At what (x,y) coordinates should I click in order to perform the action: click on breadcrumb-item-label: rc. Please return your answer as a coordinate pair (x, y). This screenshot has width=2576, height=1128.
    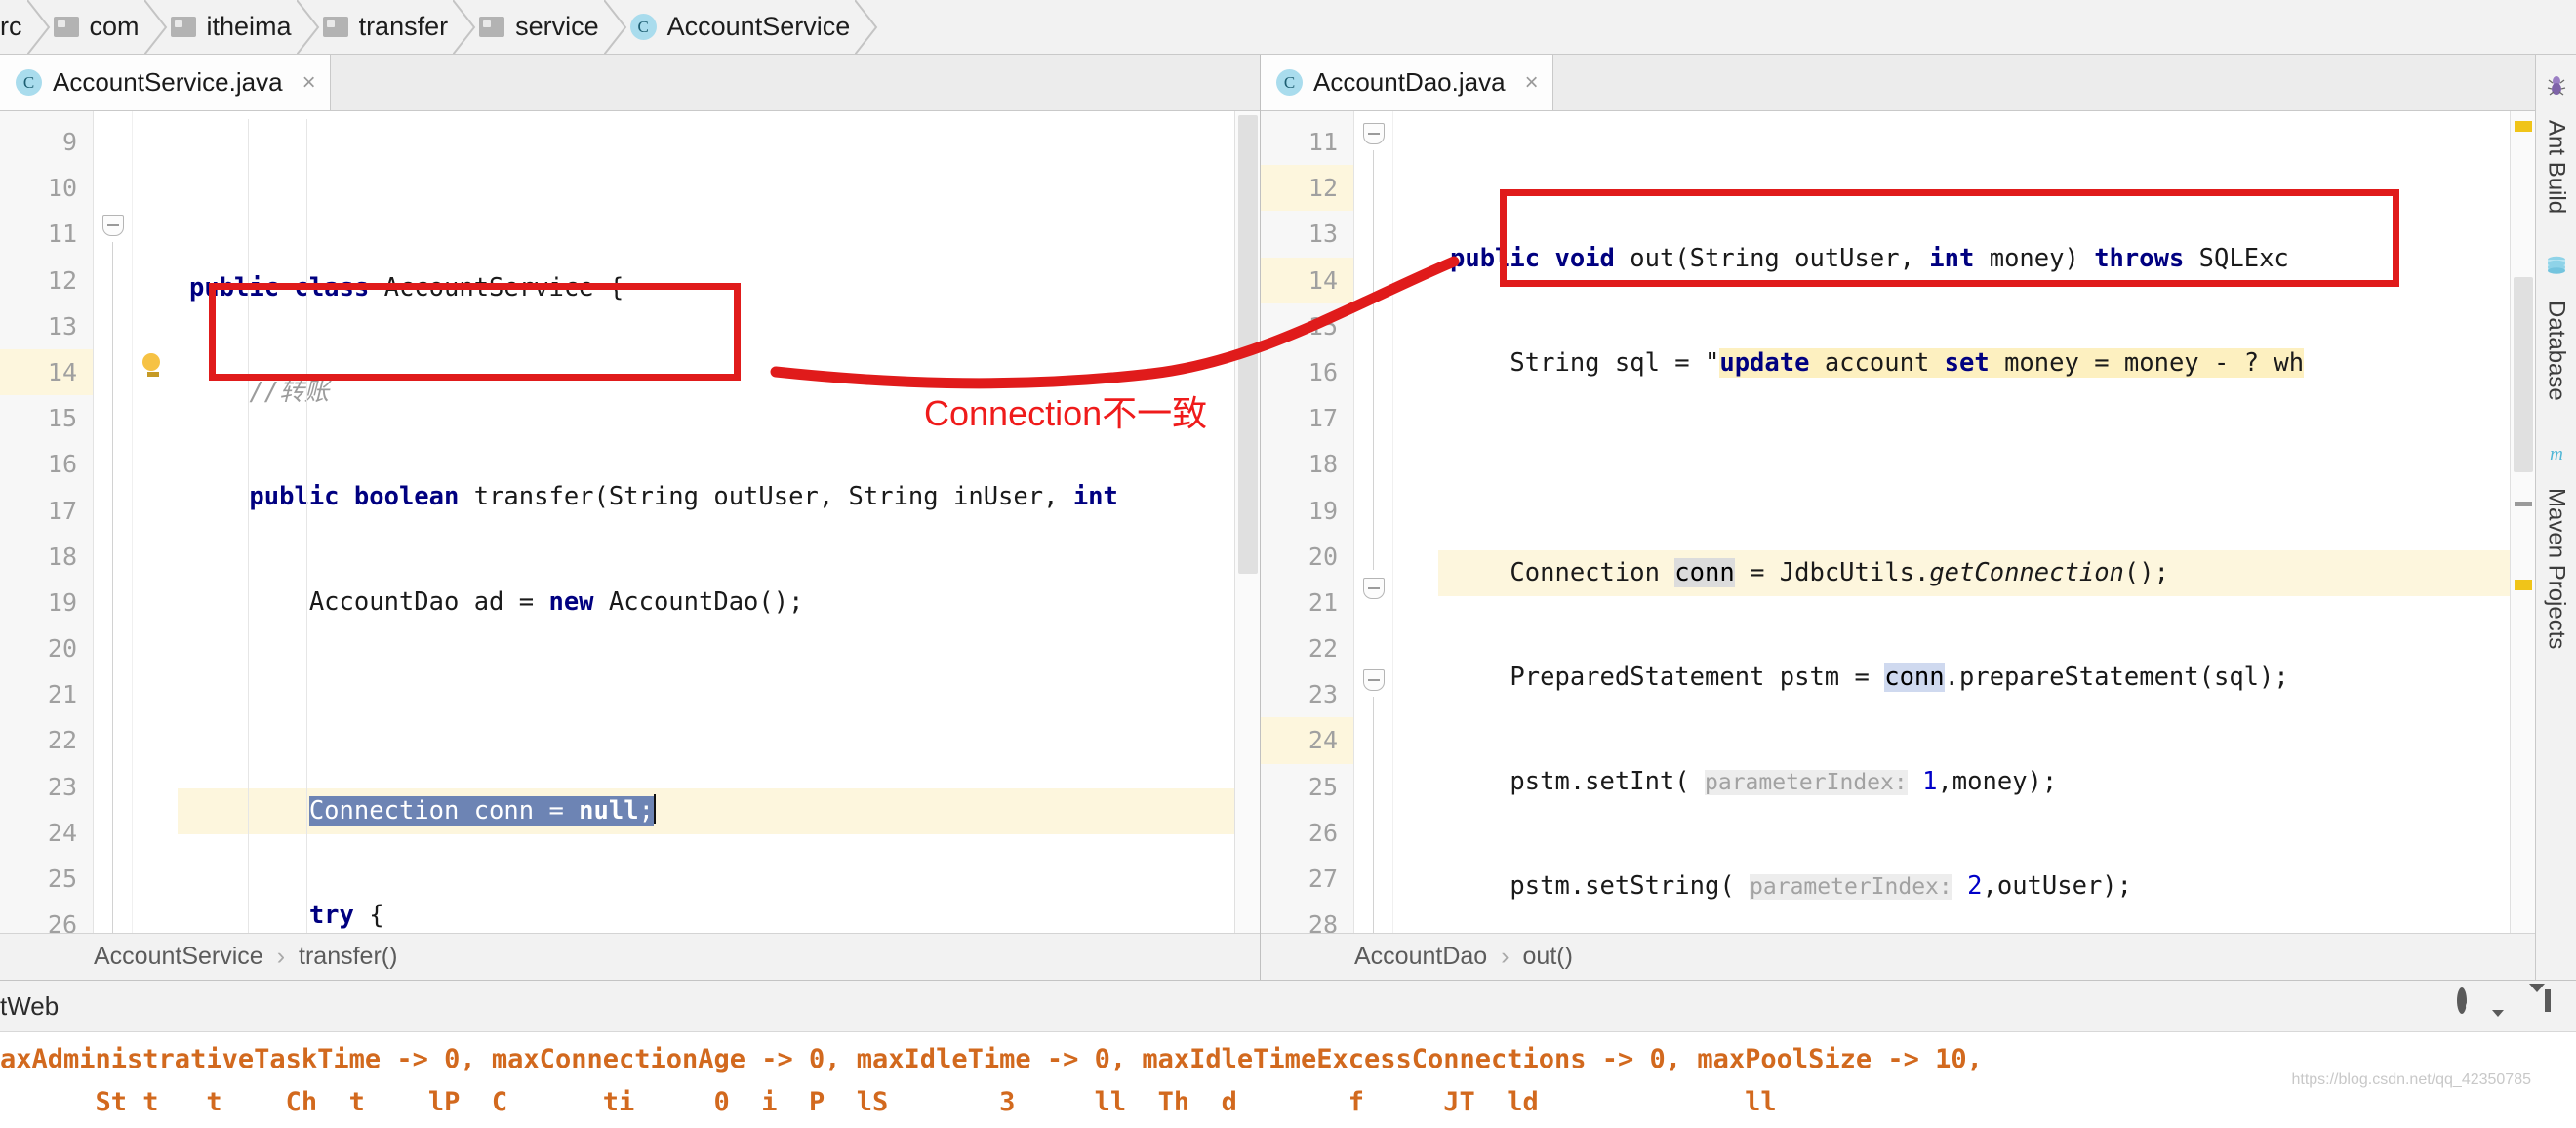
    Looking at the image, I should click on (11, 26).